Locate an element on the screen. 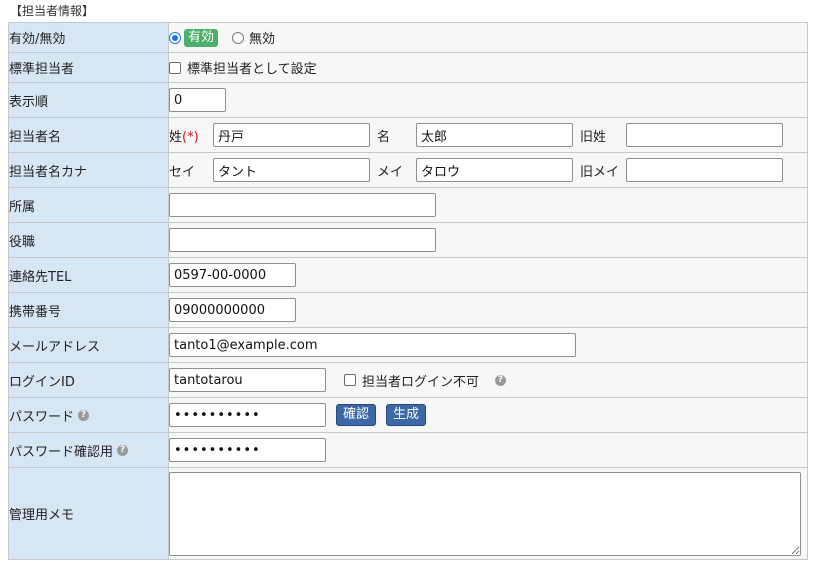 Image resolution: width=817 pixels, height=565 pixels. label-position: 役職 is located at coordinates (88, 240).